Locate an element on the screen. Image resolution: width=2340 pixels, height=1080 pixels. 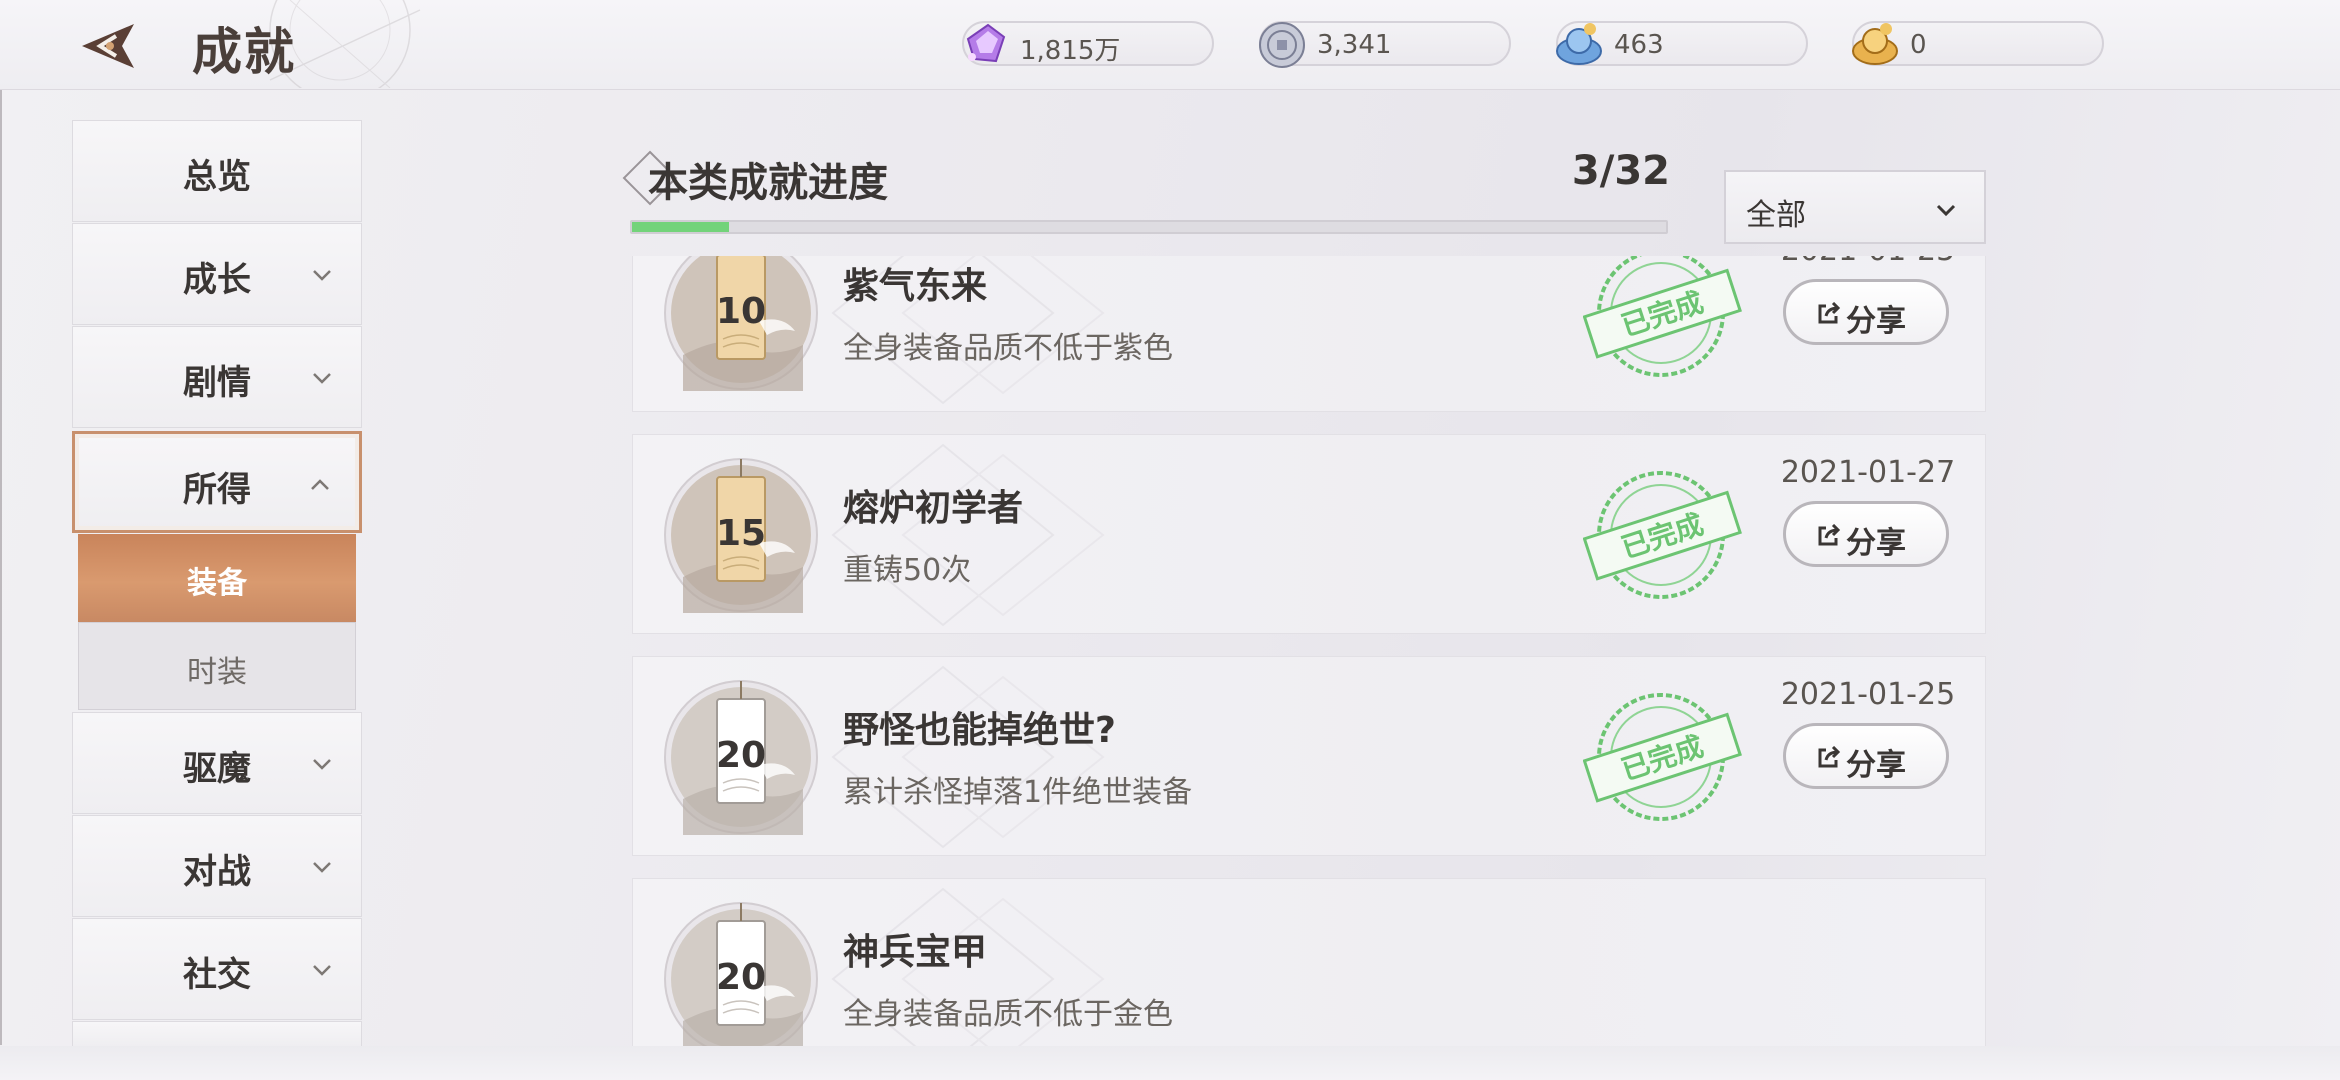
progress-count: 3/32 is located at coordinates (1620, 171).